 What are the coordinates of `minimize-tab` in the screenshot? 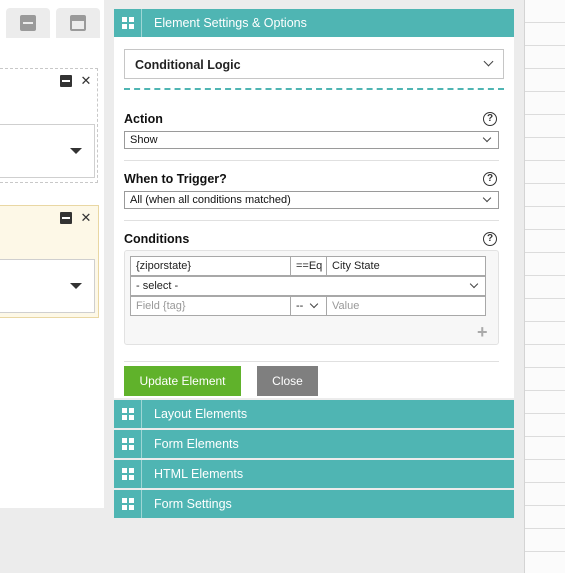 It's located at (28, 23).